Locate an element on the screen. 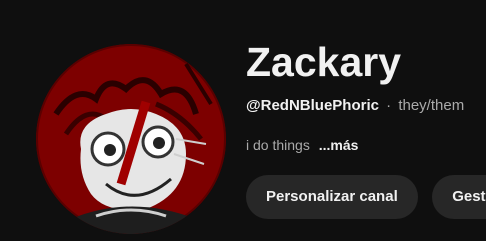  channel-pronouns: they/them is located at coordinates (431, 105).